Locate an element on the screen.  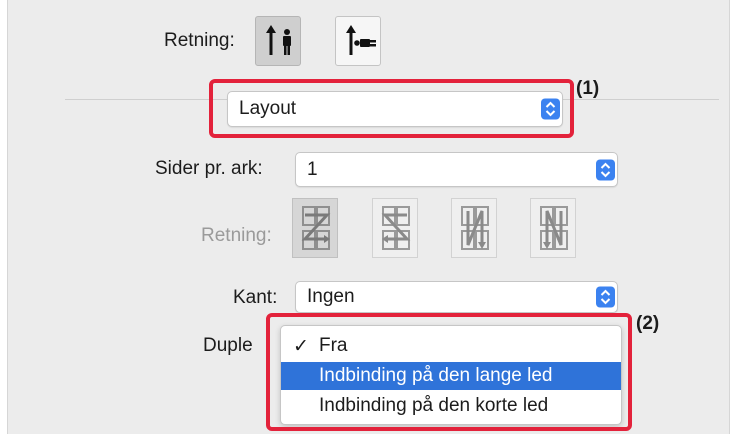
reverse-z-flow-icon is located at coordinates (396, 228).